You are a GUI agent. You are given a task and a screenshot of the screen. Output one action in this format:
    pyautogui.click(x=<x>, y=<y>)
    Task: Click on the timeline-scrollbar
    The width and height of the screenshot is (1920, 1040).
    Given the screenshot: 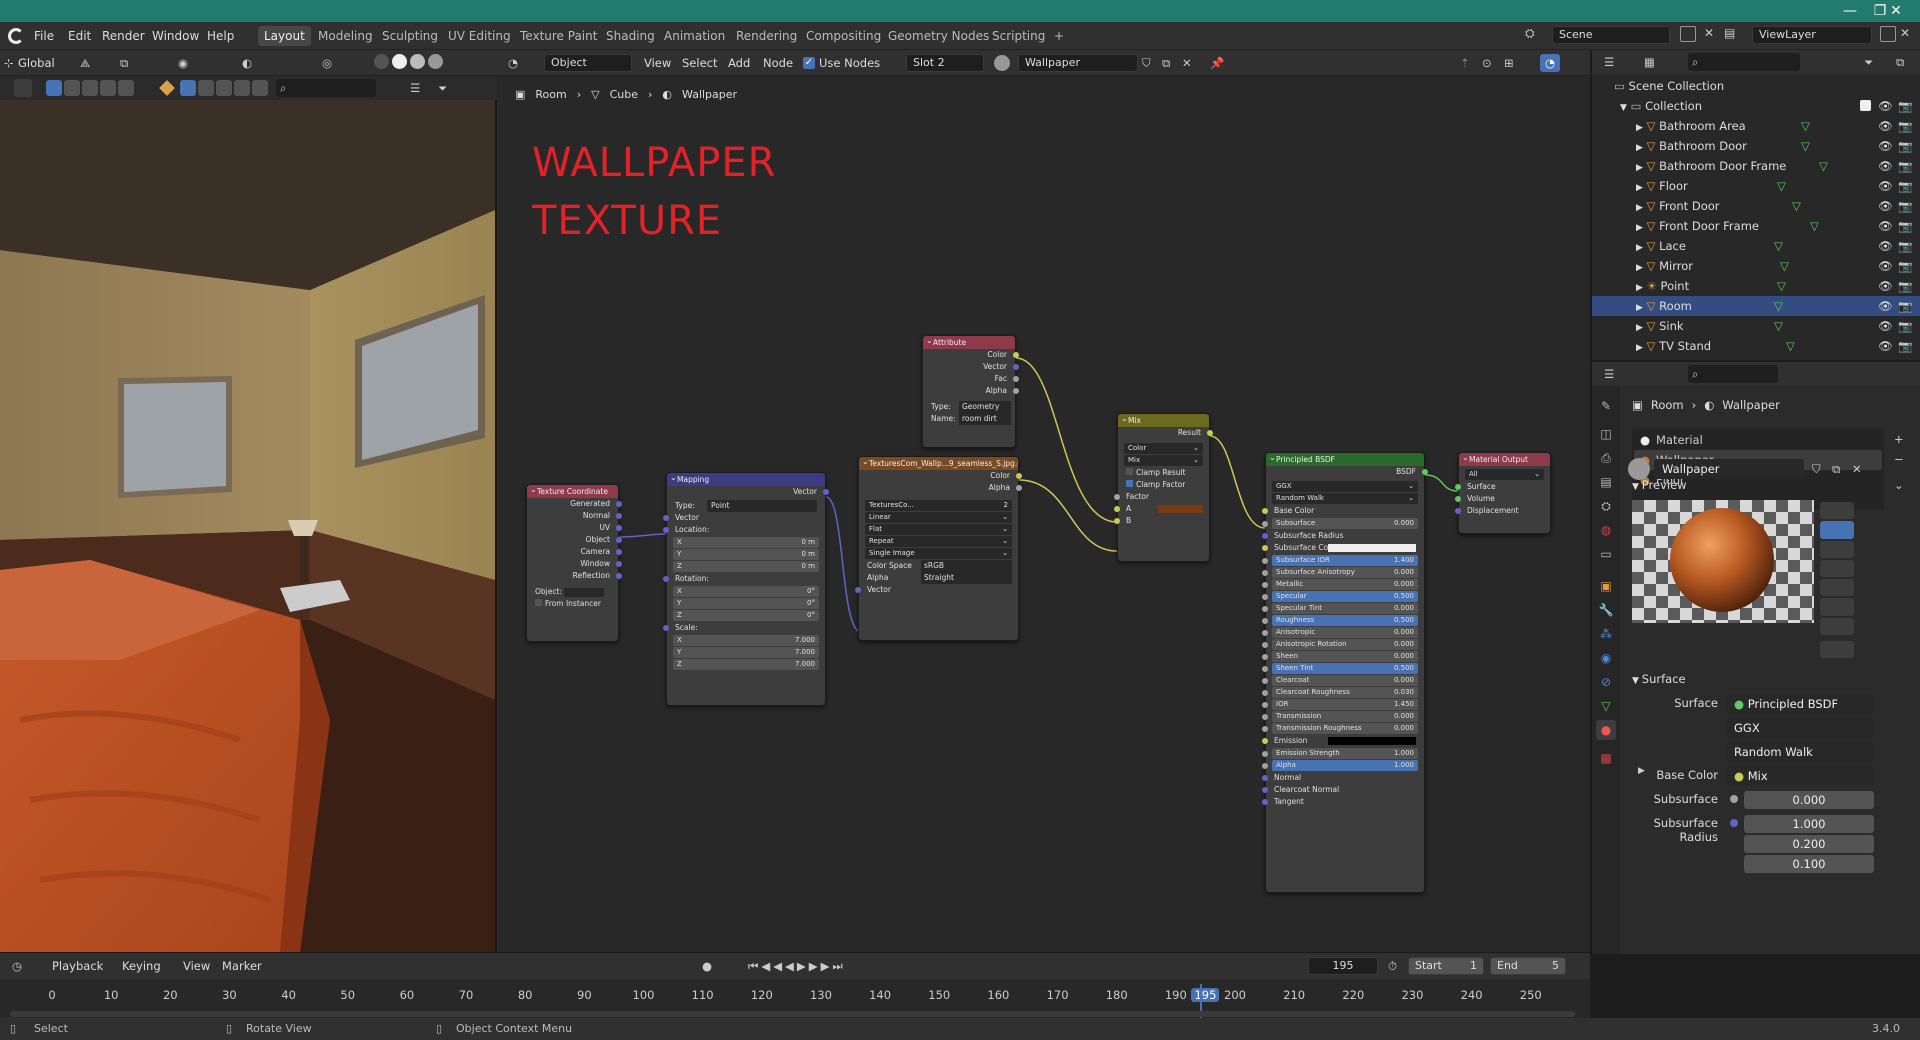 What is the action you would take?
    pyautogui.click(x=792, y=1014)
    